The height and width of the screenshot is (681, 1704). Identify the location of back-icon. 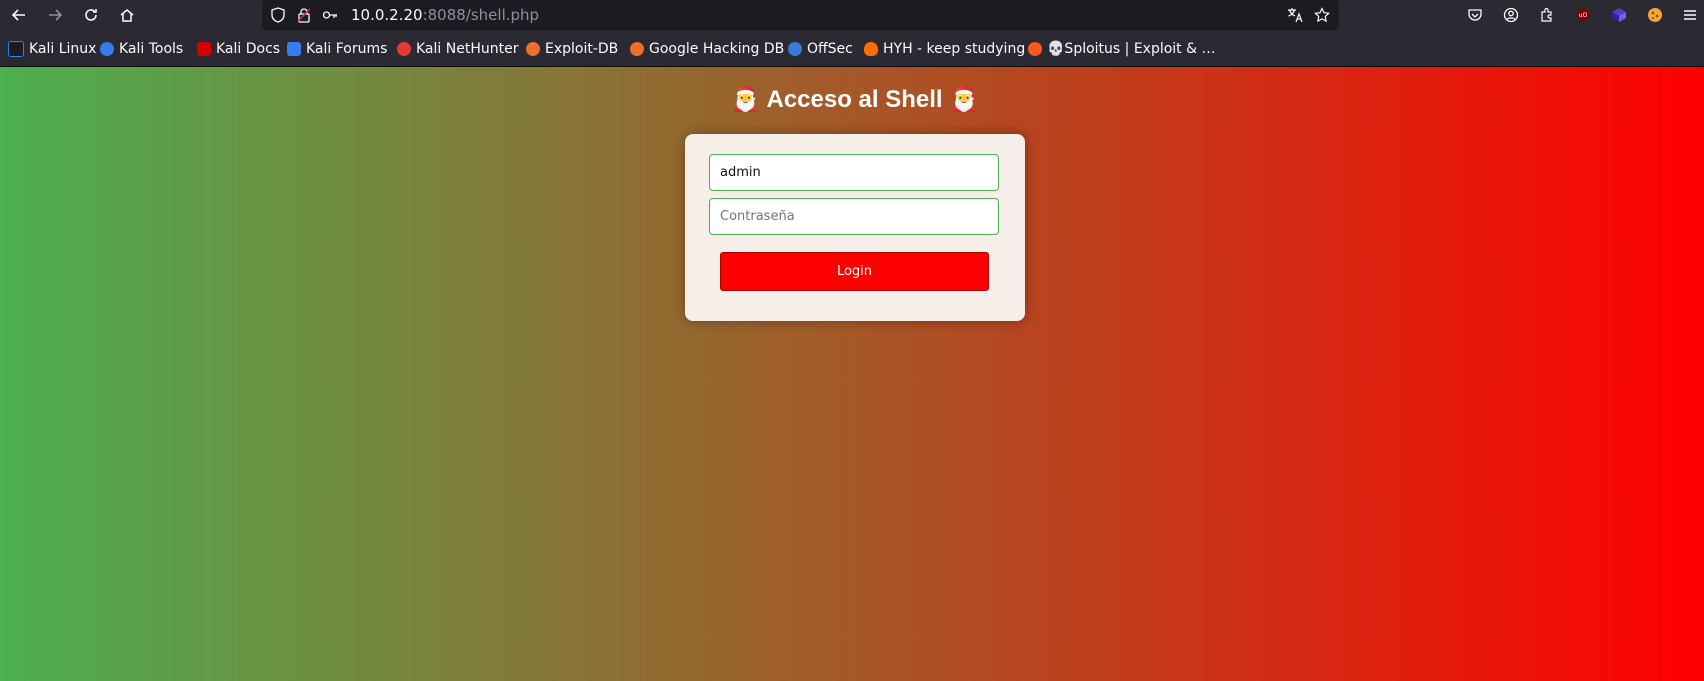
(19, 15).